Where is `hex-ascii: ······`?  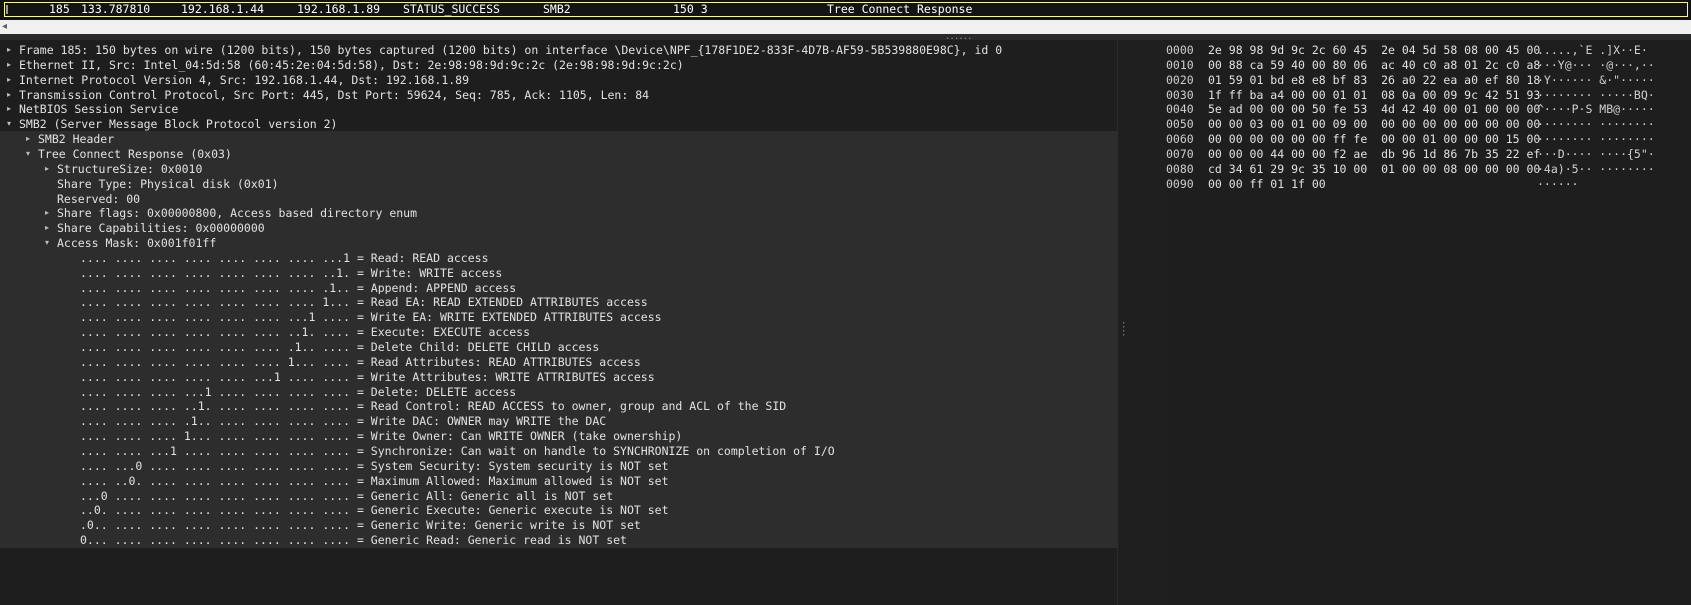 hex-ascii: ······ is located at coordinates (1558, 183).